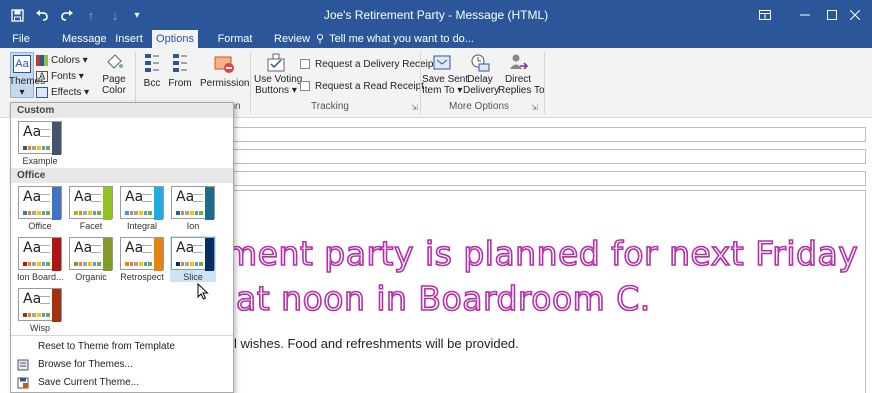 The height and width of the screenshot is (393, 872). What do you see at coordinates (152, 75) in the screenshot?
I see `bcc-button: Bcc` at bounding box center [152, 75].